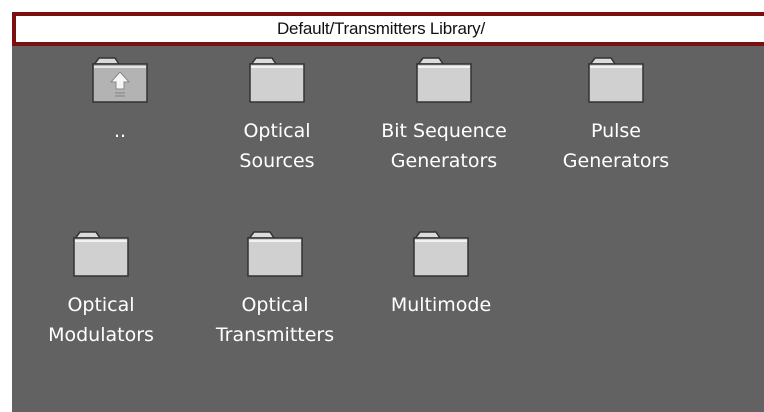 The image size is (764, 412). Describe the element at coordinates (381, 28) in the screenshot. I see `path-text: Default/Transmitters Library/` at that location.